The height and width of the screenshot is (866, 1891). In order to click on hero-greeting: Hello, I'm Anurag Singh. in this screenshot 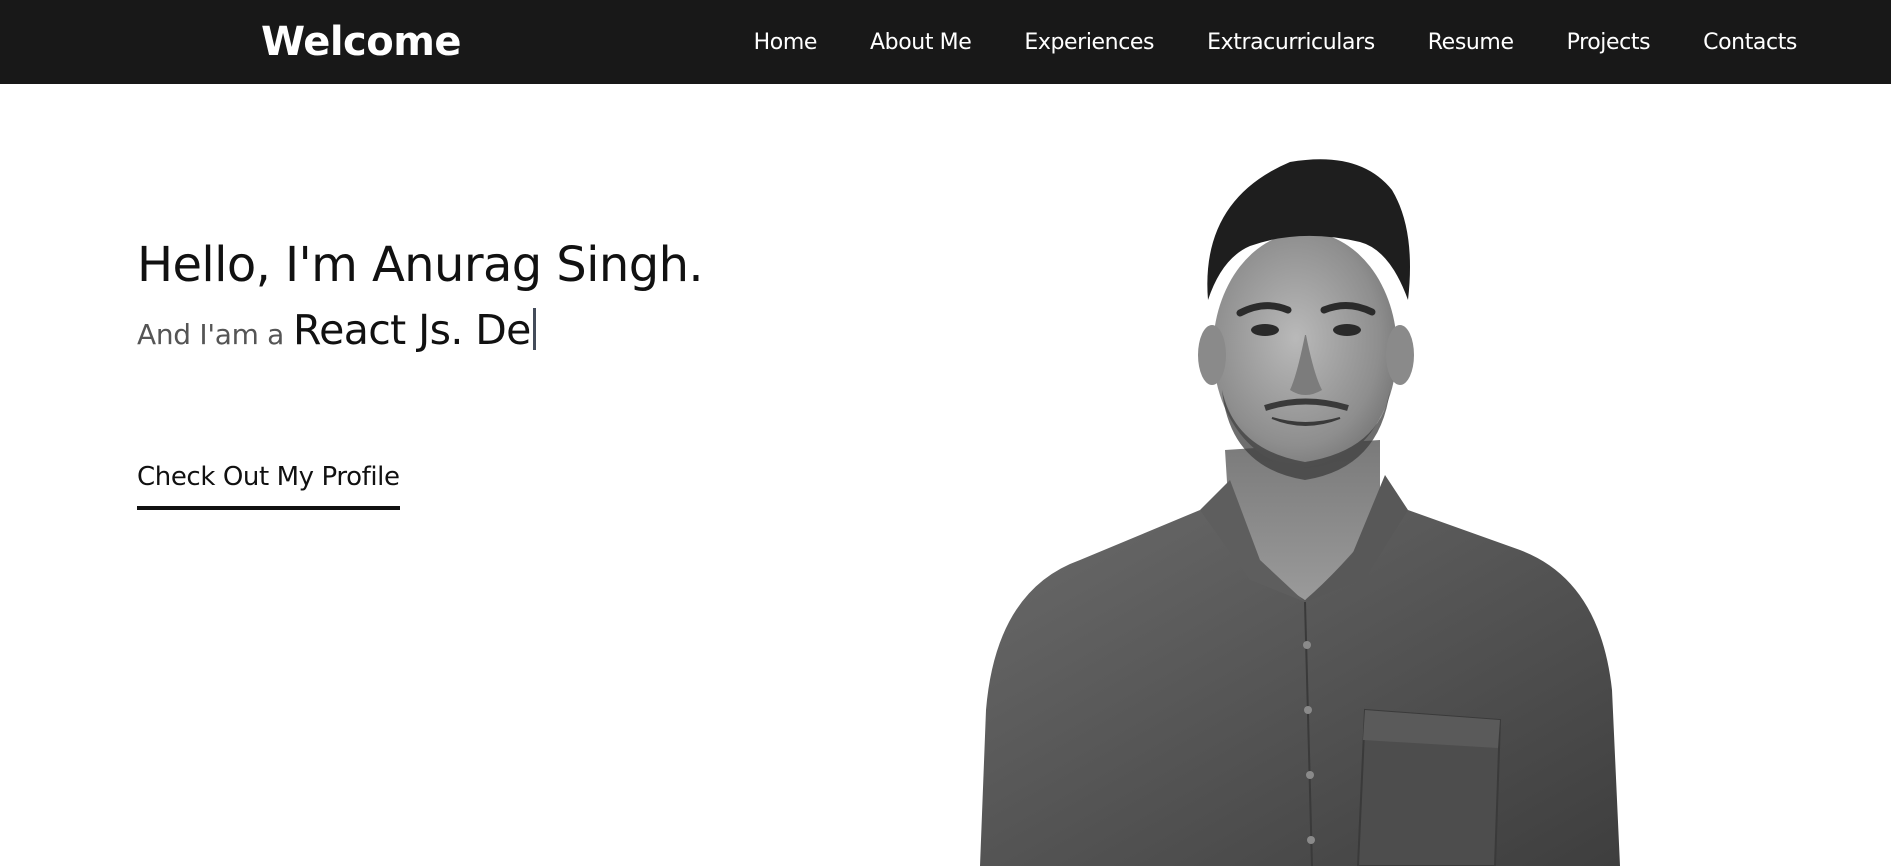, I will do `click(420, 265)`.